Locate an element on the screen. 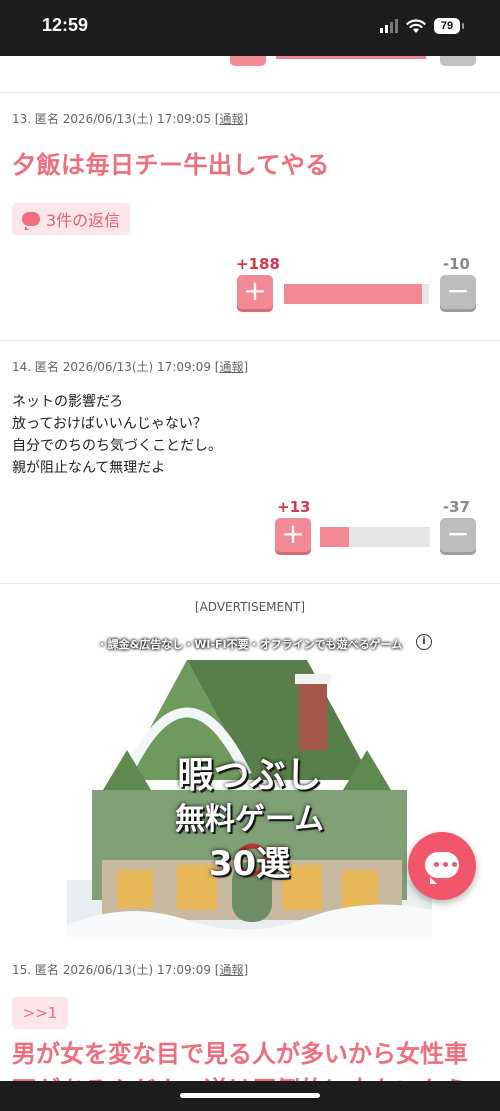  home-bar is located at coordinates (250, 1096).